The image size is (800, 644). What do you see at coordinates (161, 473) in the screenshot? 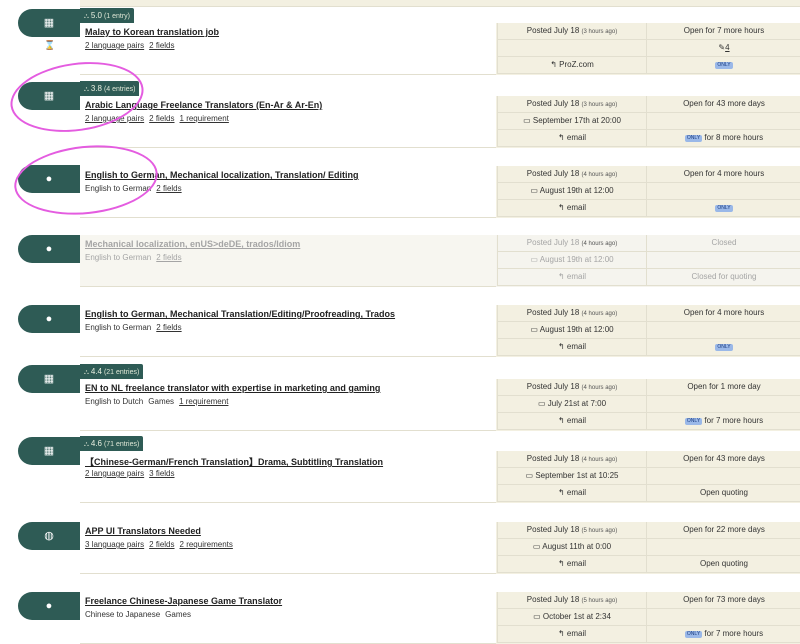
I see `fields-link: 3 fields` at bounding box center [161, 473].